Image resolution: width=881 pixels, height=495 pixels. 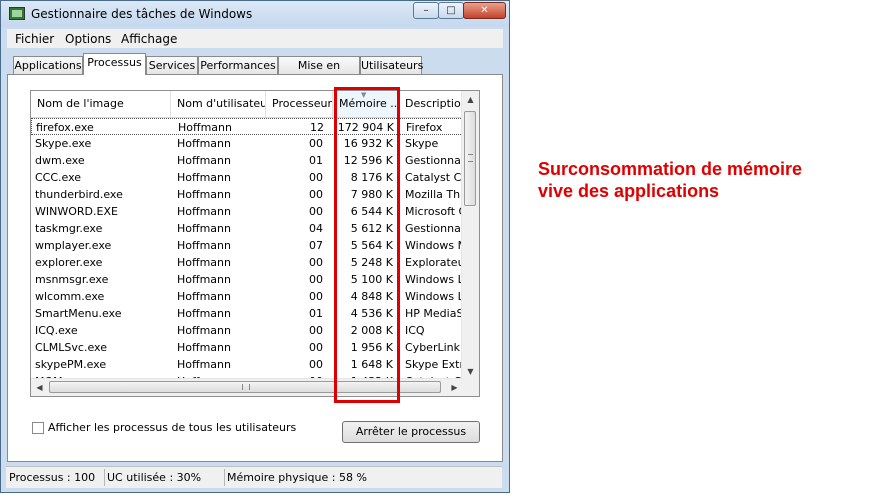 I want to click on tab-processus: Processus, so click(x=114, y=64).